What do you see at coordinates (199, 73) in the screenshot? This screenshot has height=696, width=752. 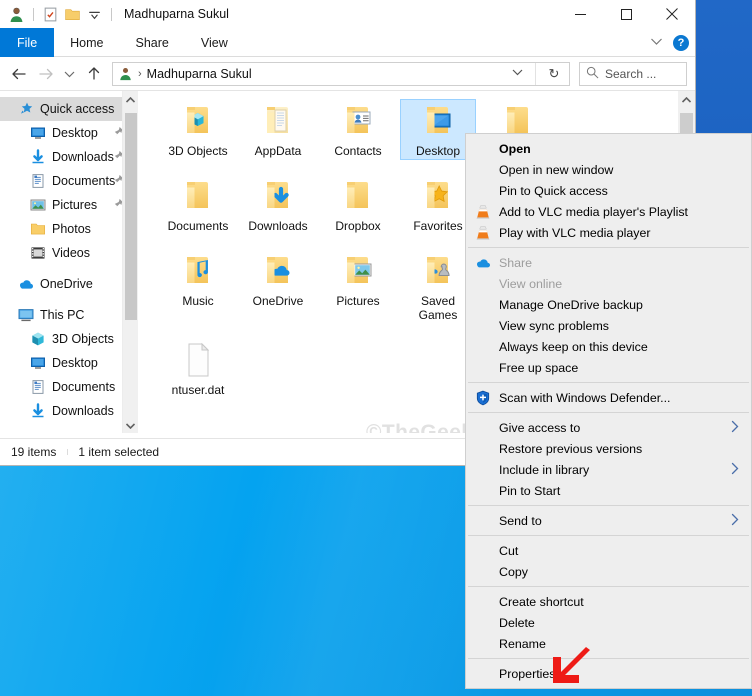 I see `breadcrumb-path: Madhuparna Sukul` at bounding box center [199, 73].